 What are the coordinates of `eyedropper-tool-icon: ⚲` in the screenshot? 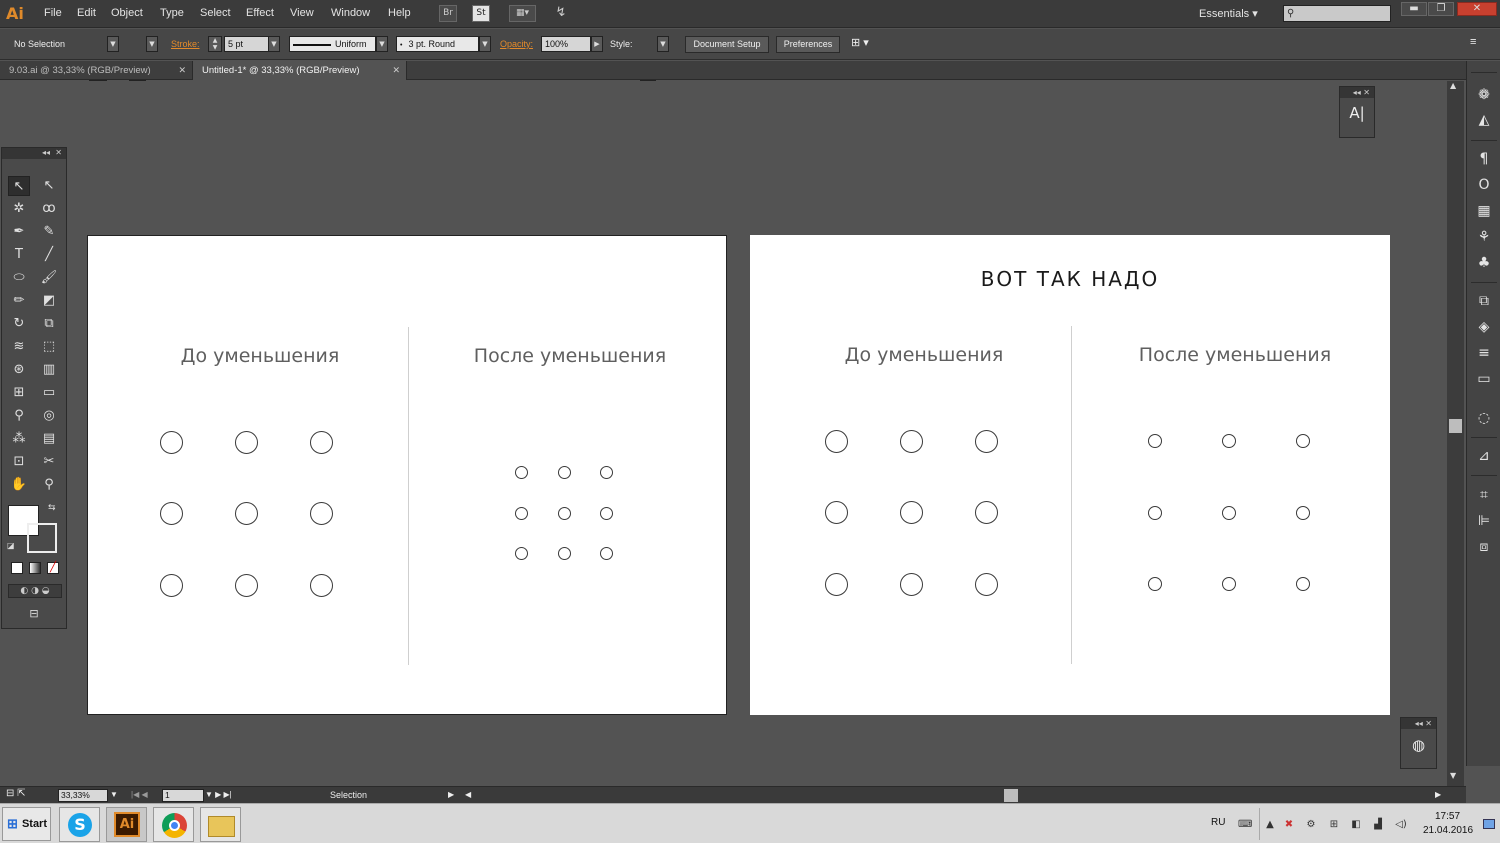 It's located at (19, 416).